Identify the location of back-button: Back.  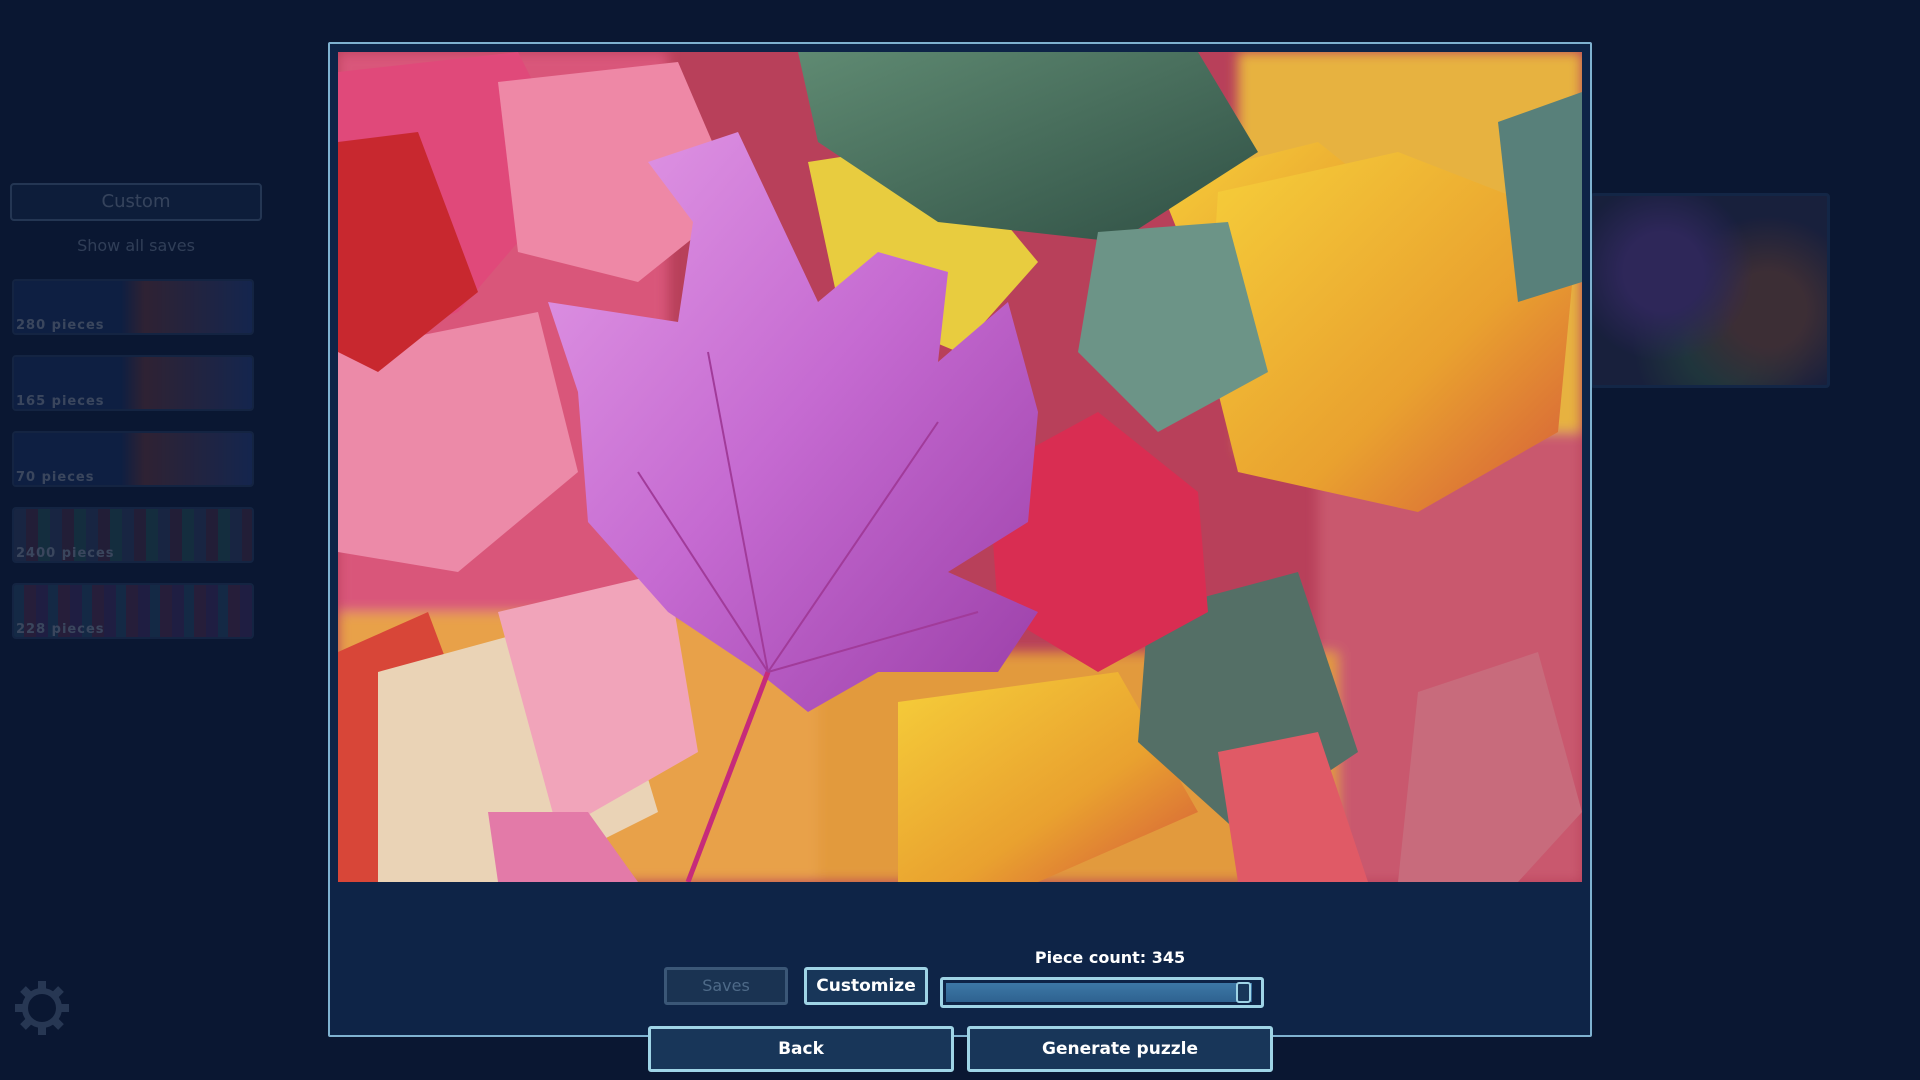
(801, 1049).